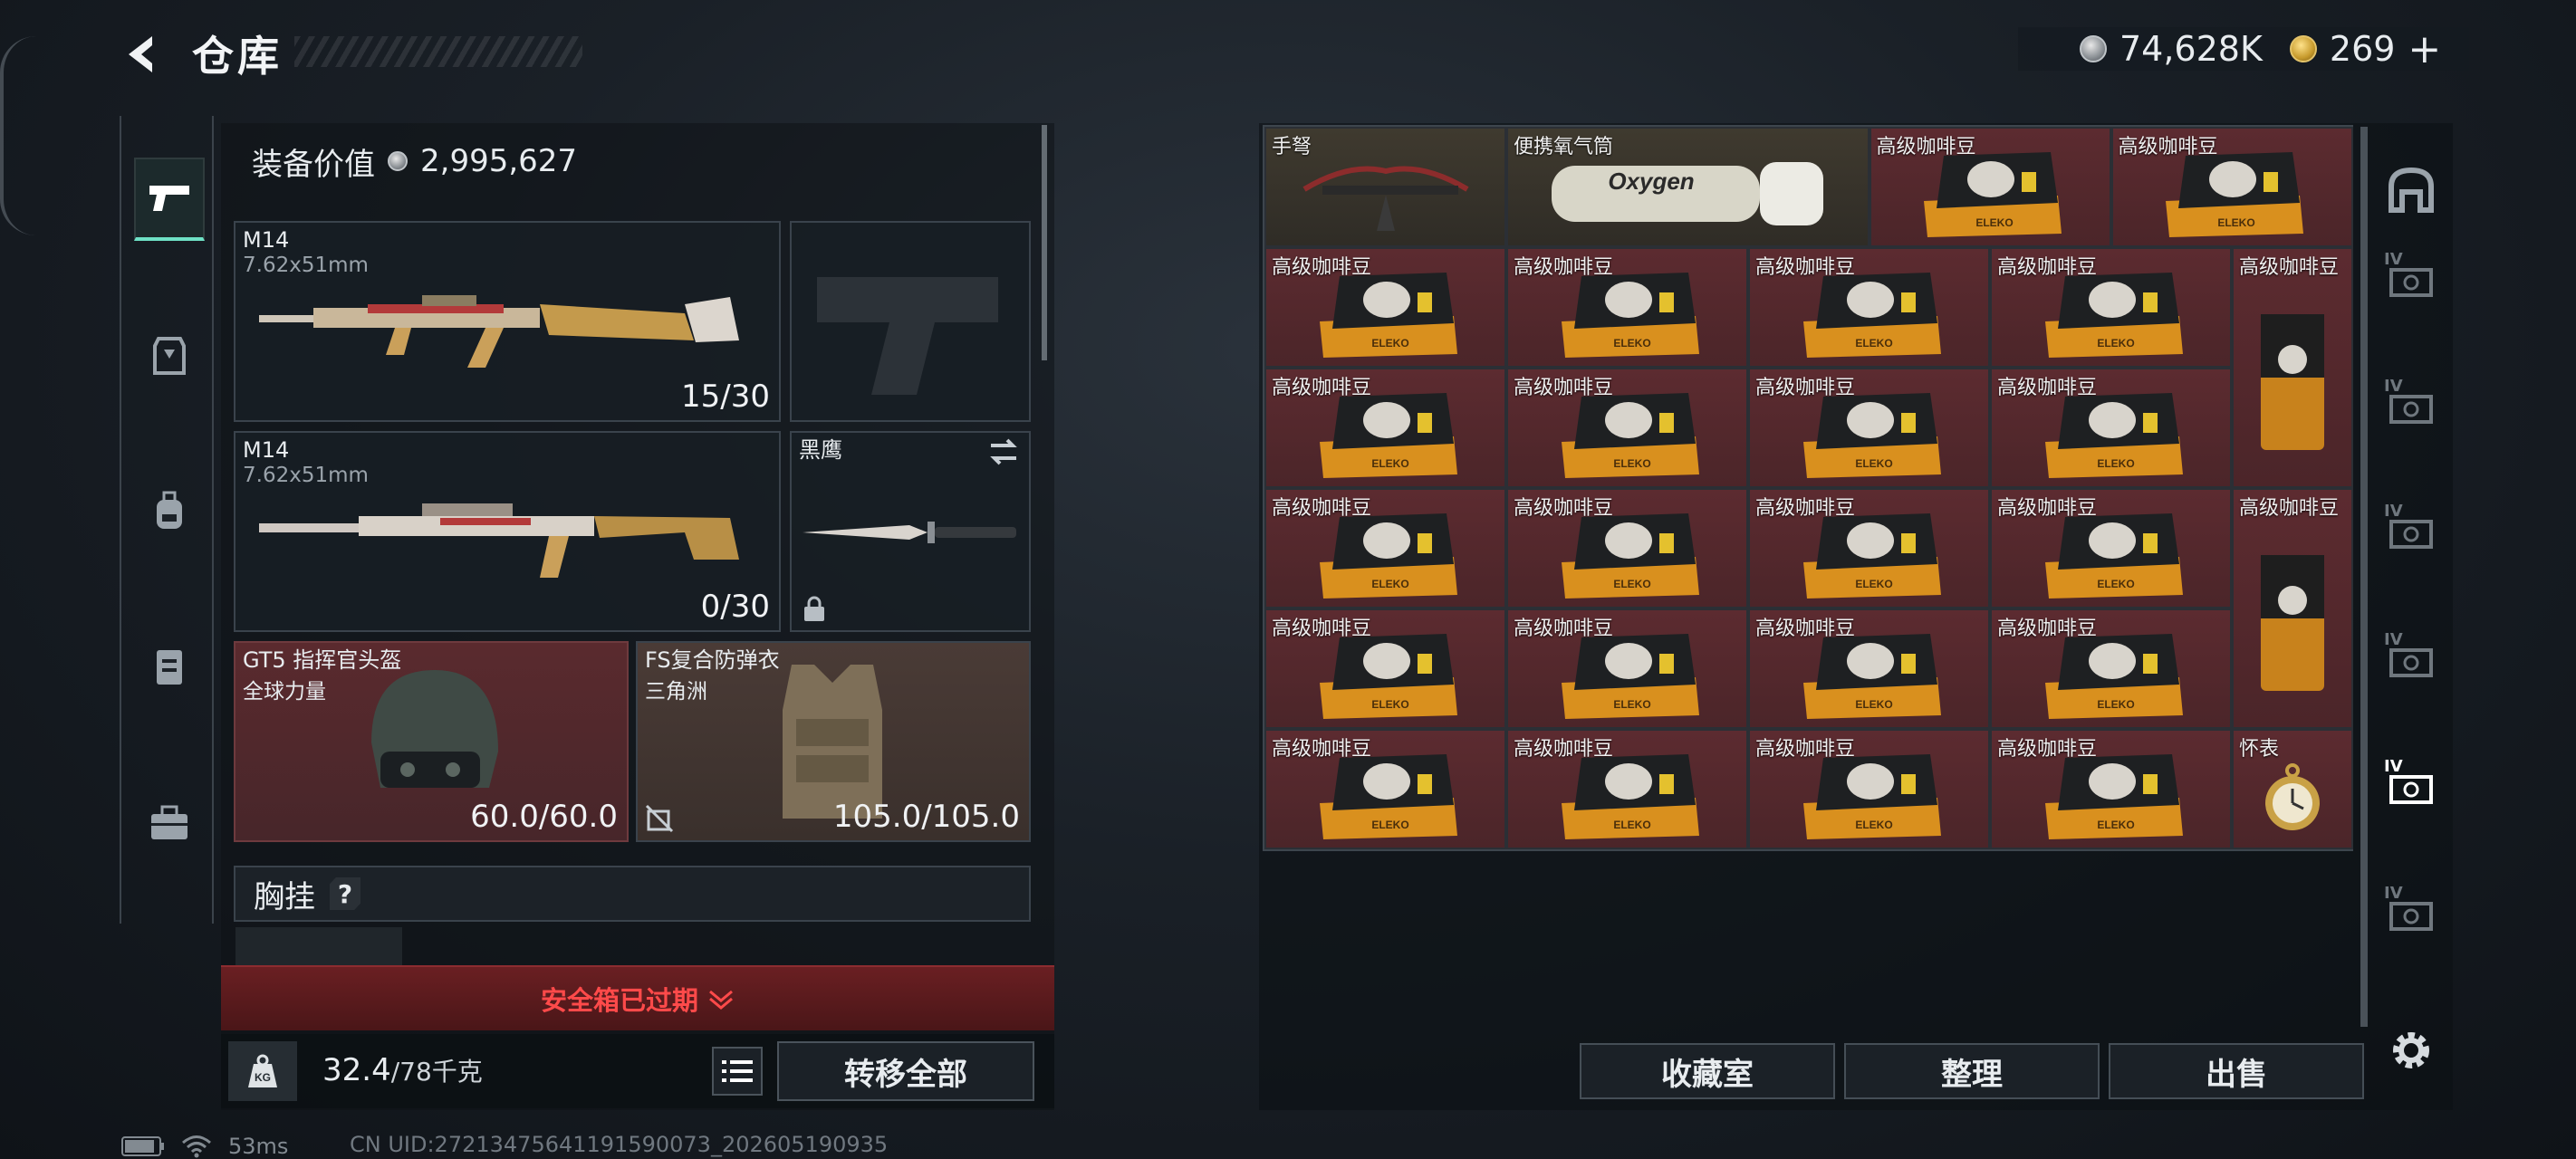  I want to click on safe-box-expired-banner: 安全箱已过期, so click(637, 997).